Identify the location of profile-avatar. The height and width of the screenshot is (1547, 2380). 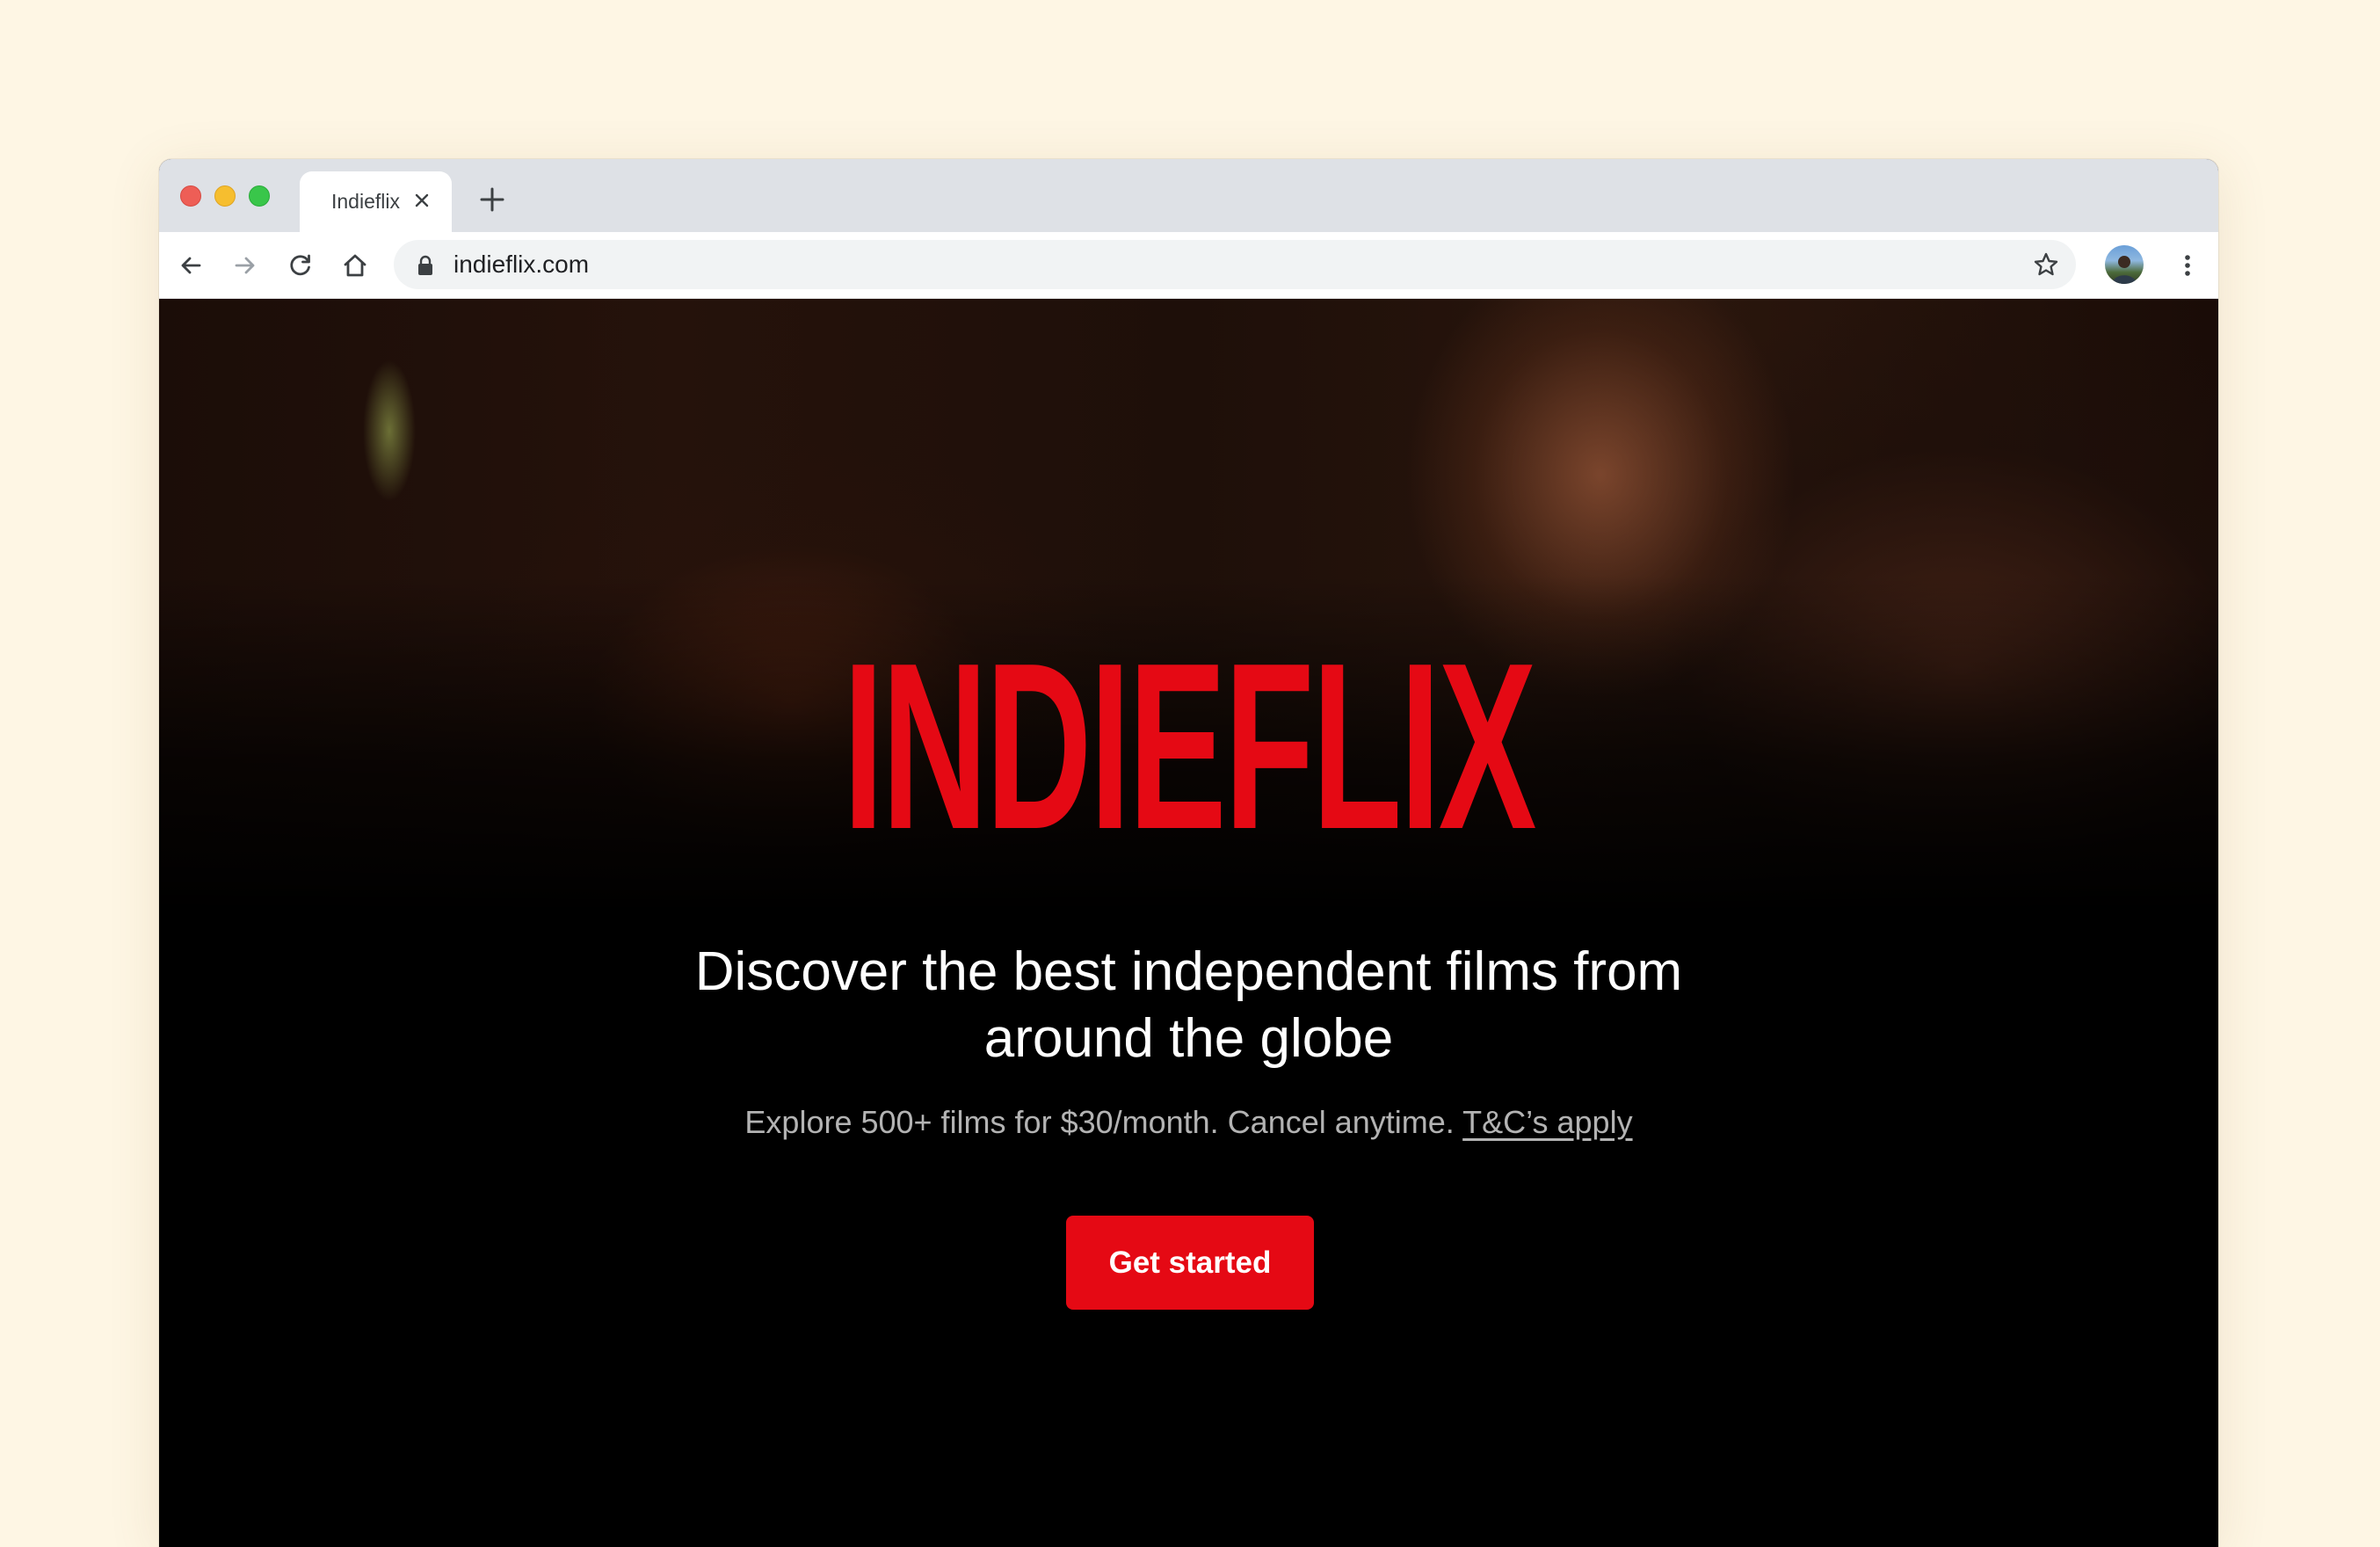
(2124, 264).